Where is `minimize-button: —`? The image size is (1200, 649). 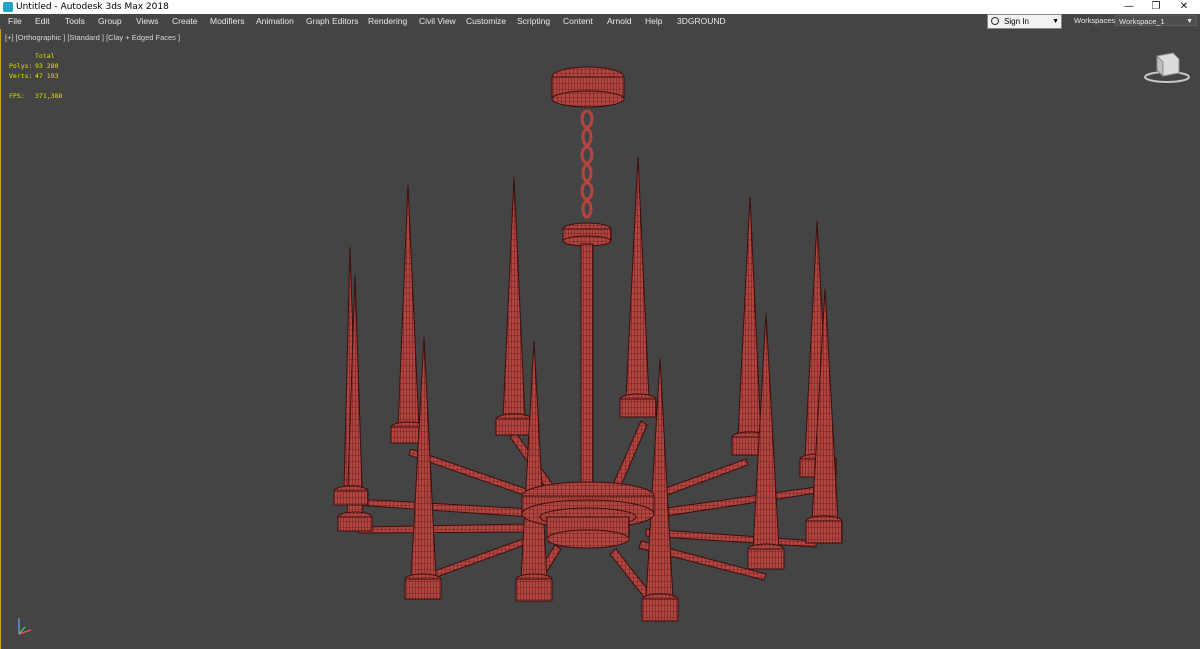
minimize-button: — is located at coordinates (1129, 7).